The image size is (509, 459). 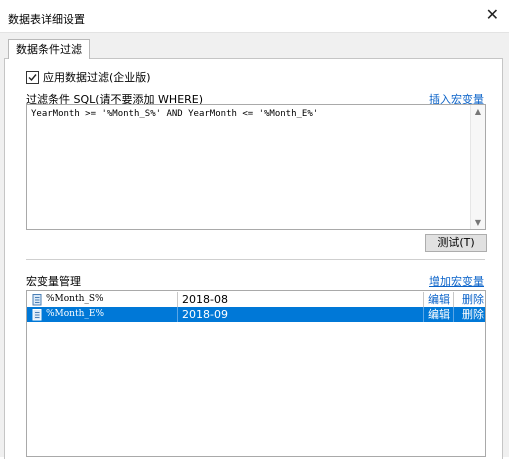 I want to click on macro-name: %Month_E%, so click(x=75, y=314).